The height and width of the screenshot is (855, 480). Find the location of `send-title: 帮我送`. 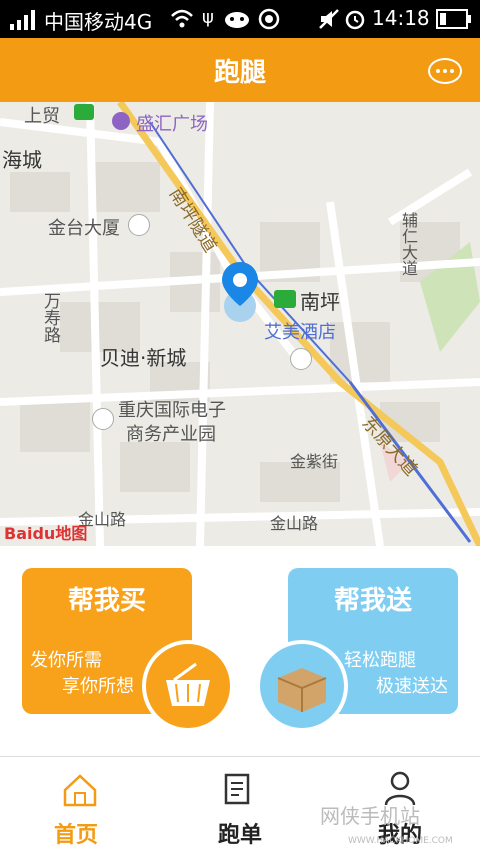

send-title: 帮我送 is located at coordinates (372, 601).